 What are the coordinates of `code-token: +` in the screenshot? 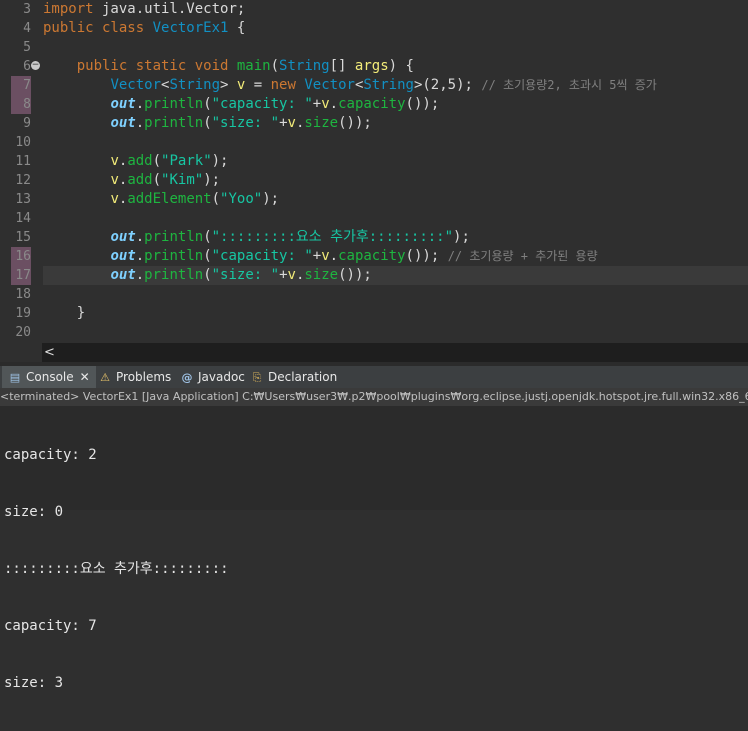 It's located at (283, 275).